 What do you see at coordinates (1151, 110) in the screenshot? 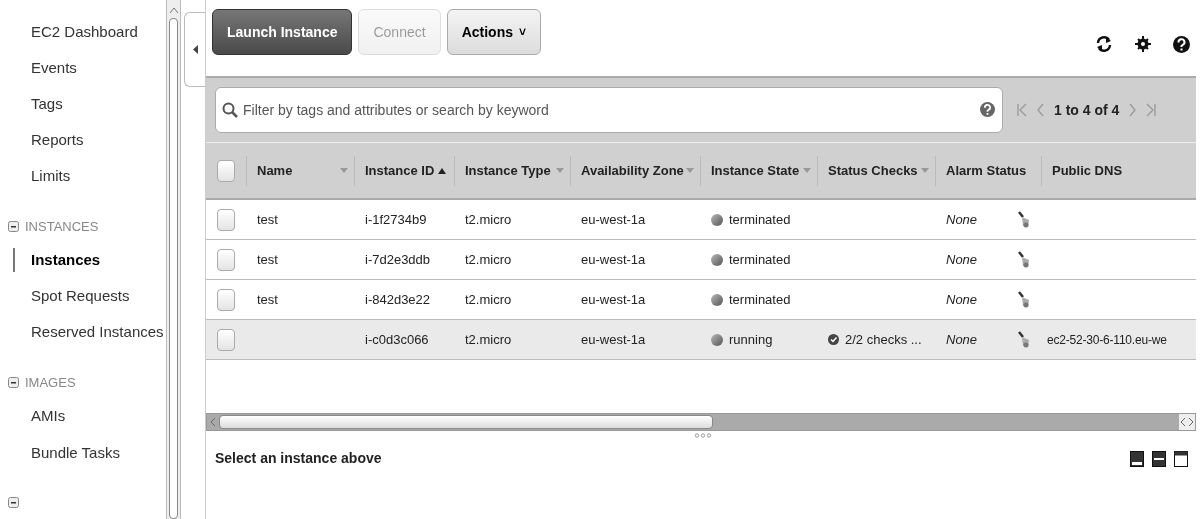
I see `last-page-icon` at bounding box center [1151, 110].